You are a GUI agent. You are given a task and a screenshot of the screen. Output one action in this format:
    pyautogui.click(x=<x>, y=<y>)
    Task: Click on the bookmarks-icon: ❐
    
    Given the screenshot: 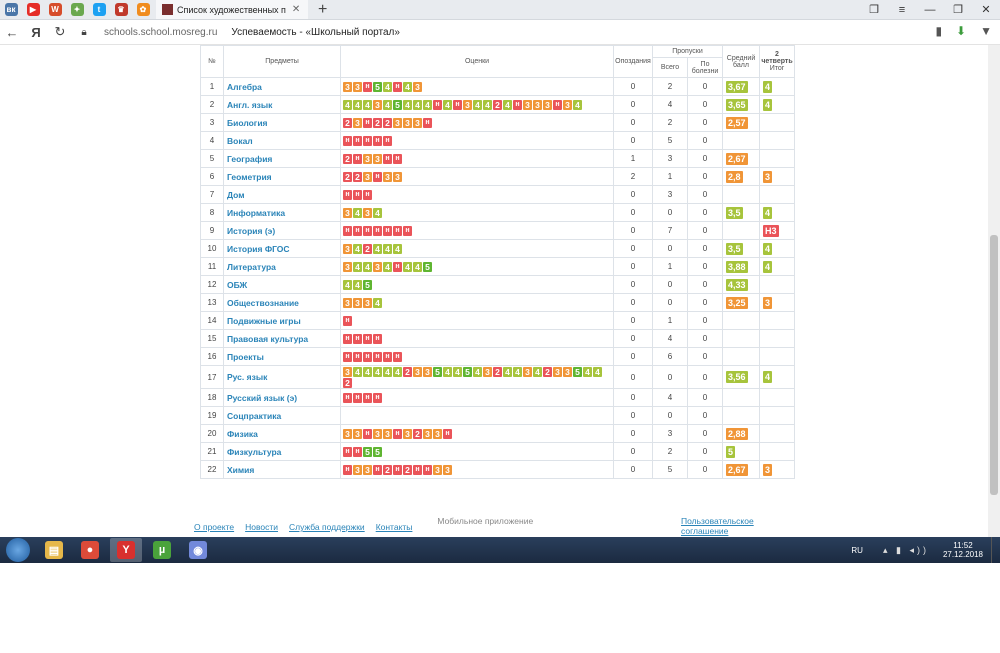 What is the action you would take?
    pyautogui.click(x=874, y=9)
    